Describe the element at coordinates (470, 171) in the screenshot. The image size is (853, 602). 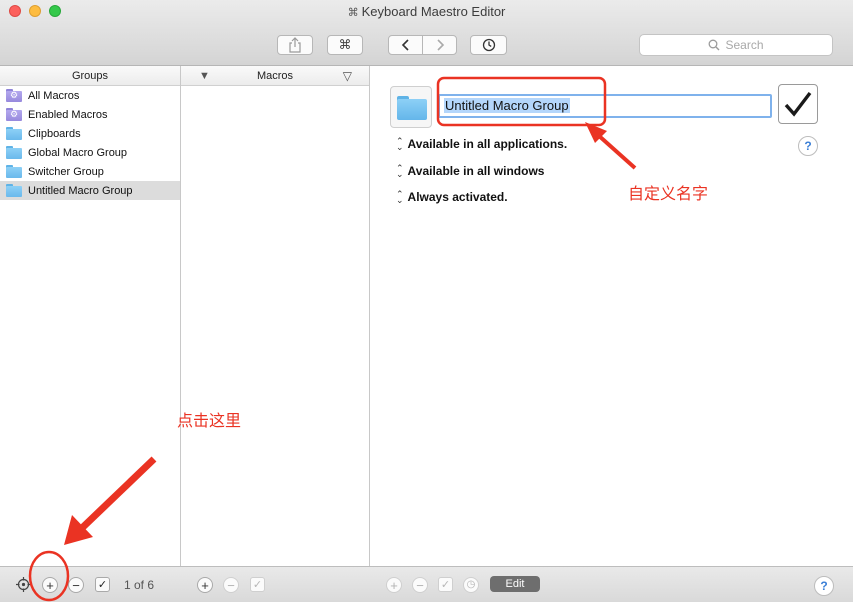
I see `availability-windows-popup: ⌃ ⌄ Available in all windows` at that location.